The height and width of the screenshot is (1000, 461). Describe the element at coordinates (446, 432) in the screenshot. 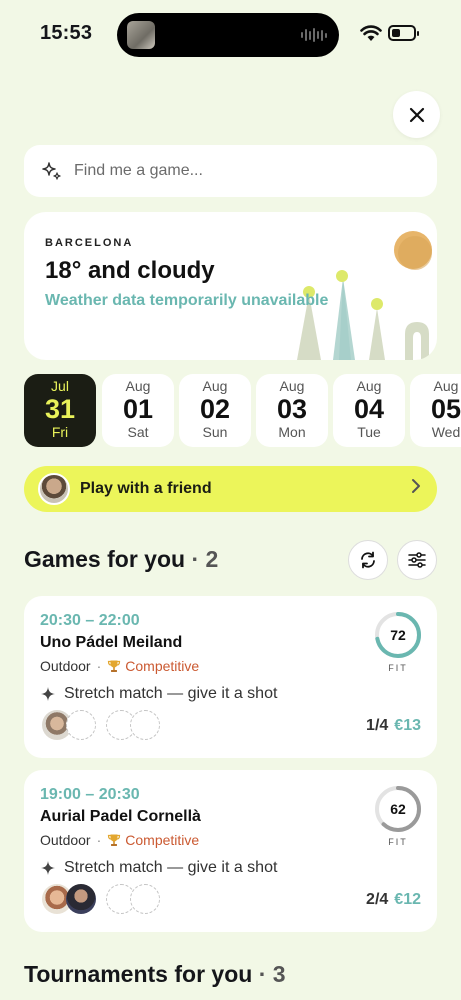

I see `date-weekday: Wed` at that location.